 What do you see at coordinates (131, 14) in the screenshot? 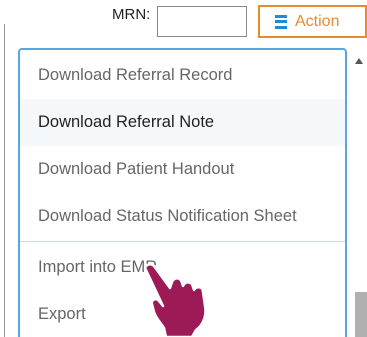
I see `mrn-label: MRN:` at bounding box center [131, 14].